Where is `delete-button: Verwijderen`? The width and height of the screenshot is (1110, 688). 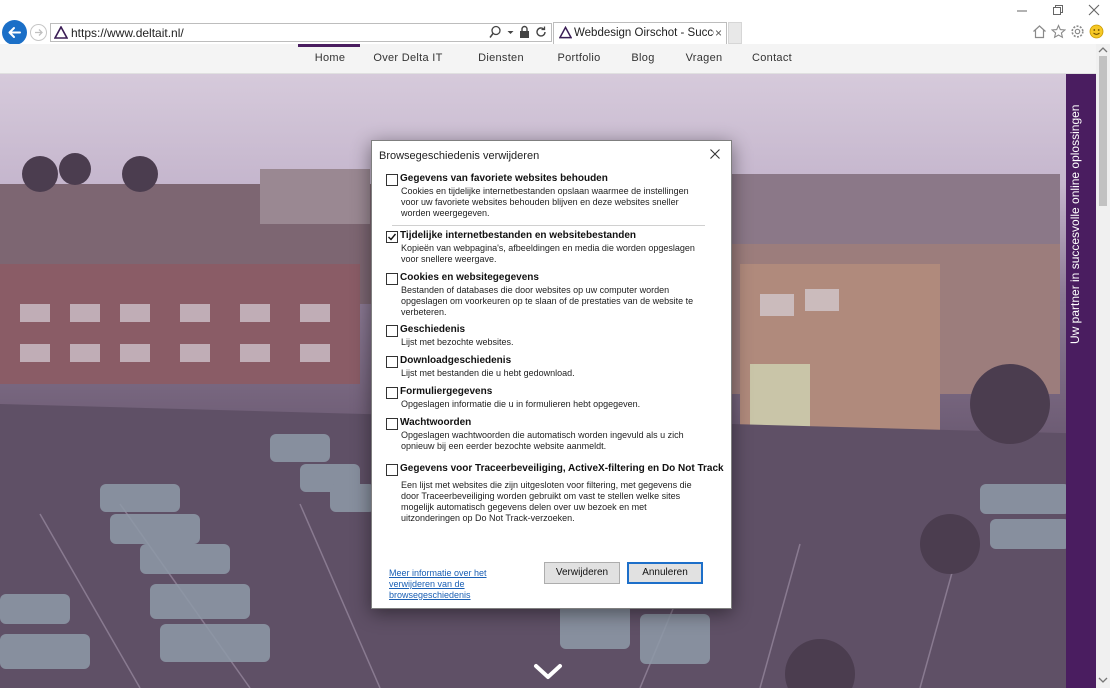
delete-button: Verwijderen is located at coordinates (582, 573).